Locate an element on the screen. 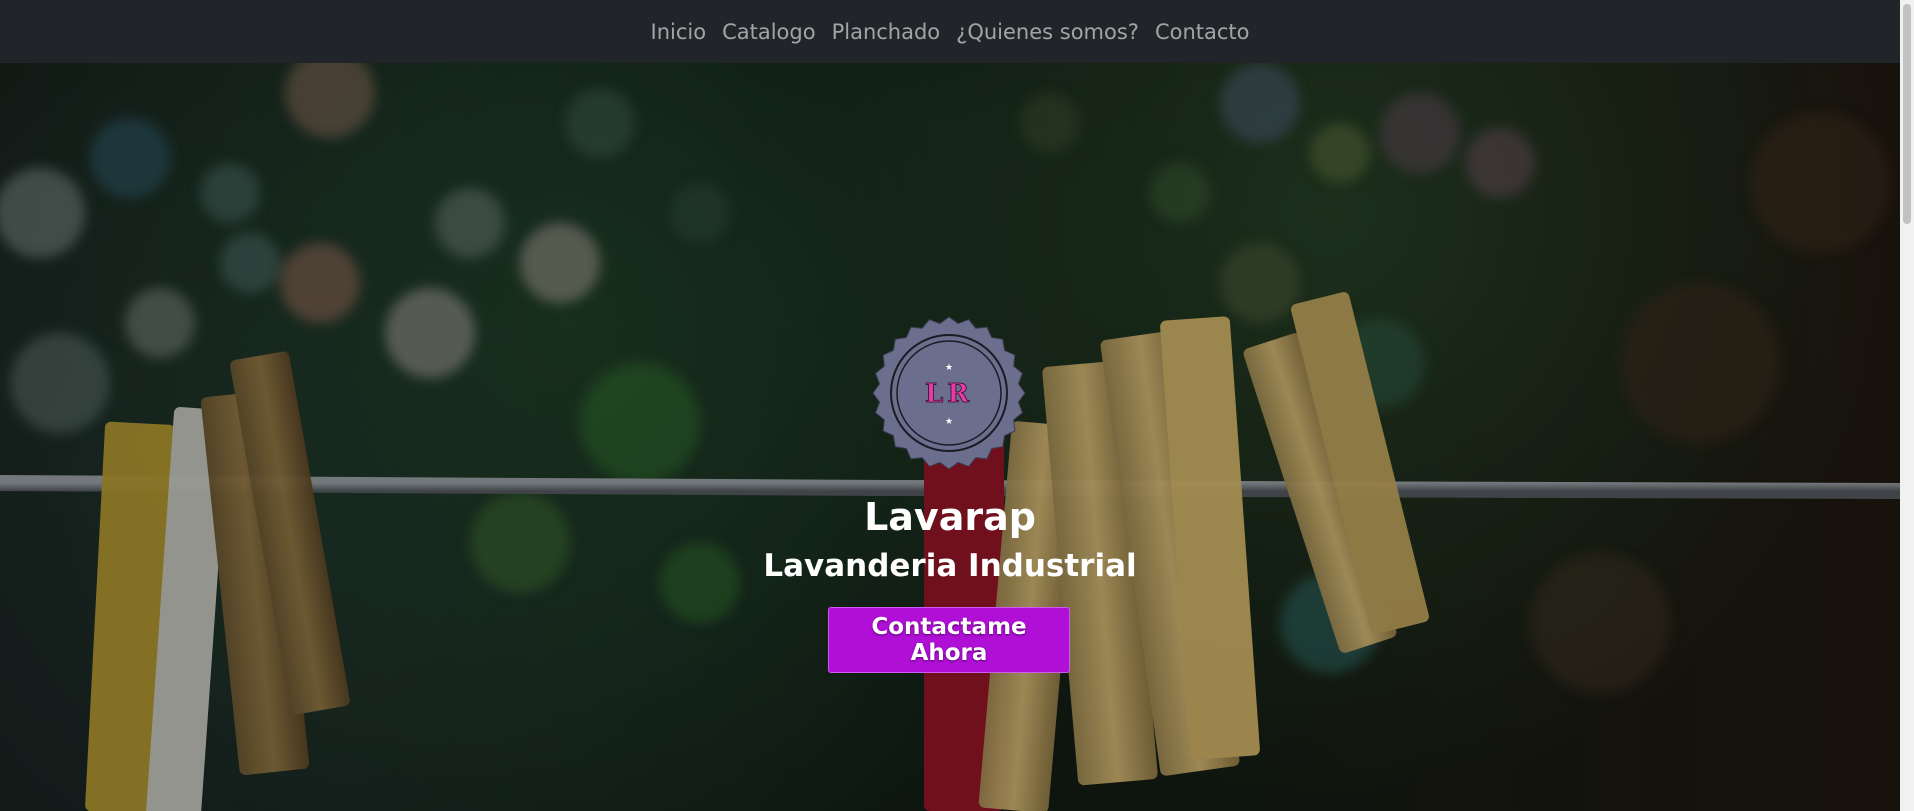  nav-link-inicio: Inicio is located at coordinates (679, 32).